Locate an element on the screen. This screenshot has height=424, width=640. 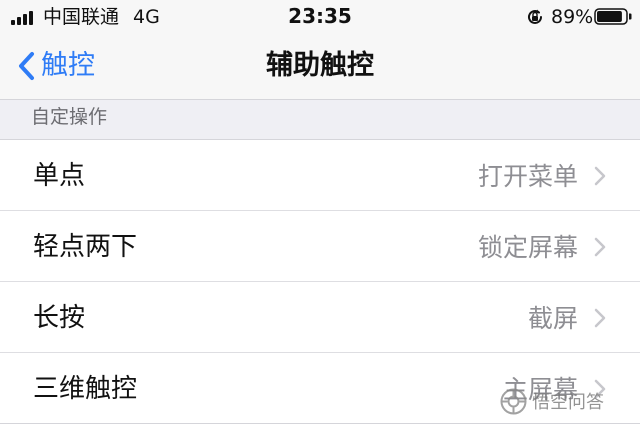
row-label: 三维触控 is located at coordinates (85, 389).